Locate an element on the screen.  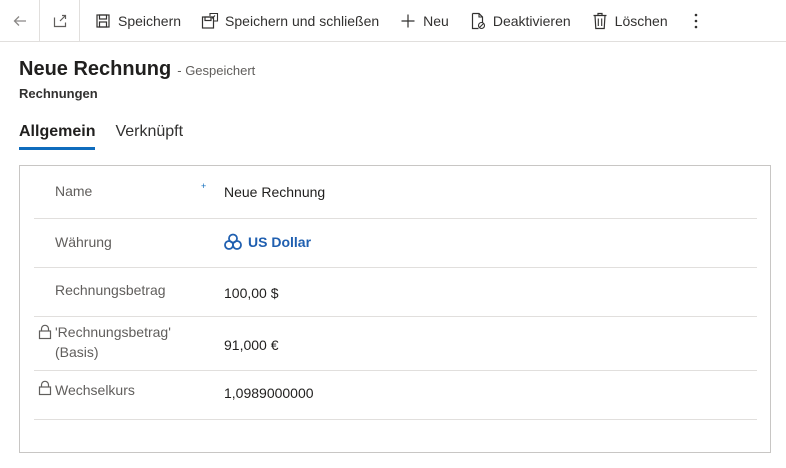
save-icon is located at coordinates (103, 21).